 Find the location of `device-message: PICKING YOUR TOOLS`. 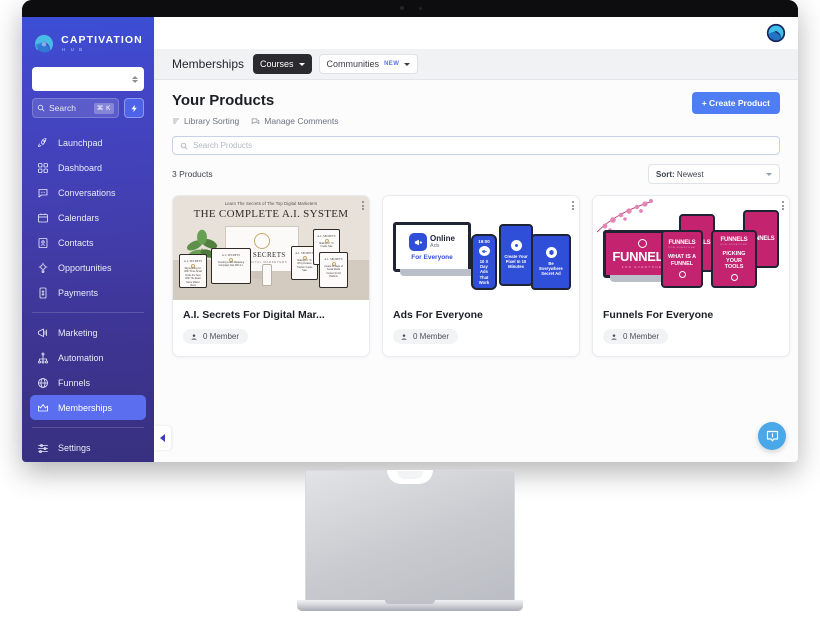

device-message: PICKING YOUR TOOLS is located at coordinates (734, 260).